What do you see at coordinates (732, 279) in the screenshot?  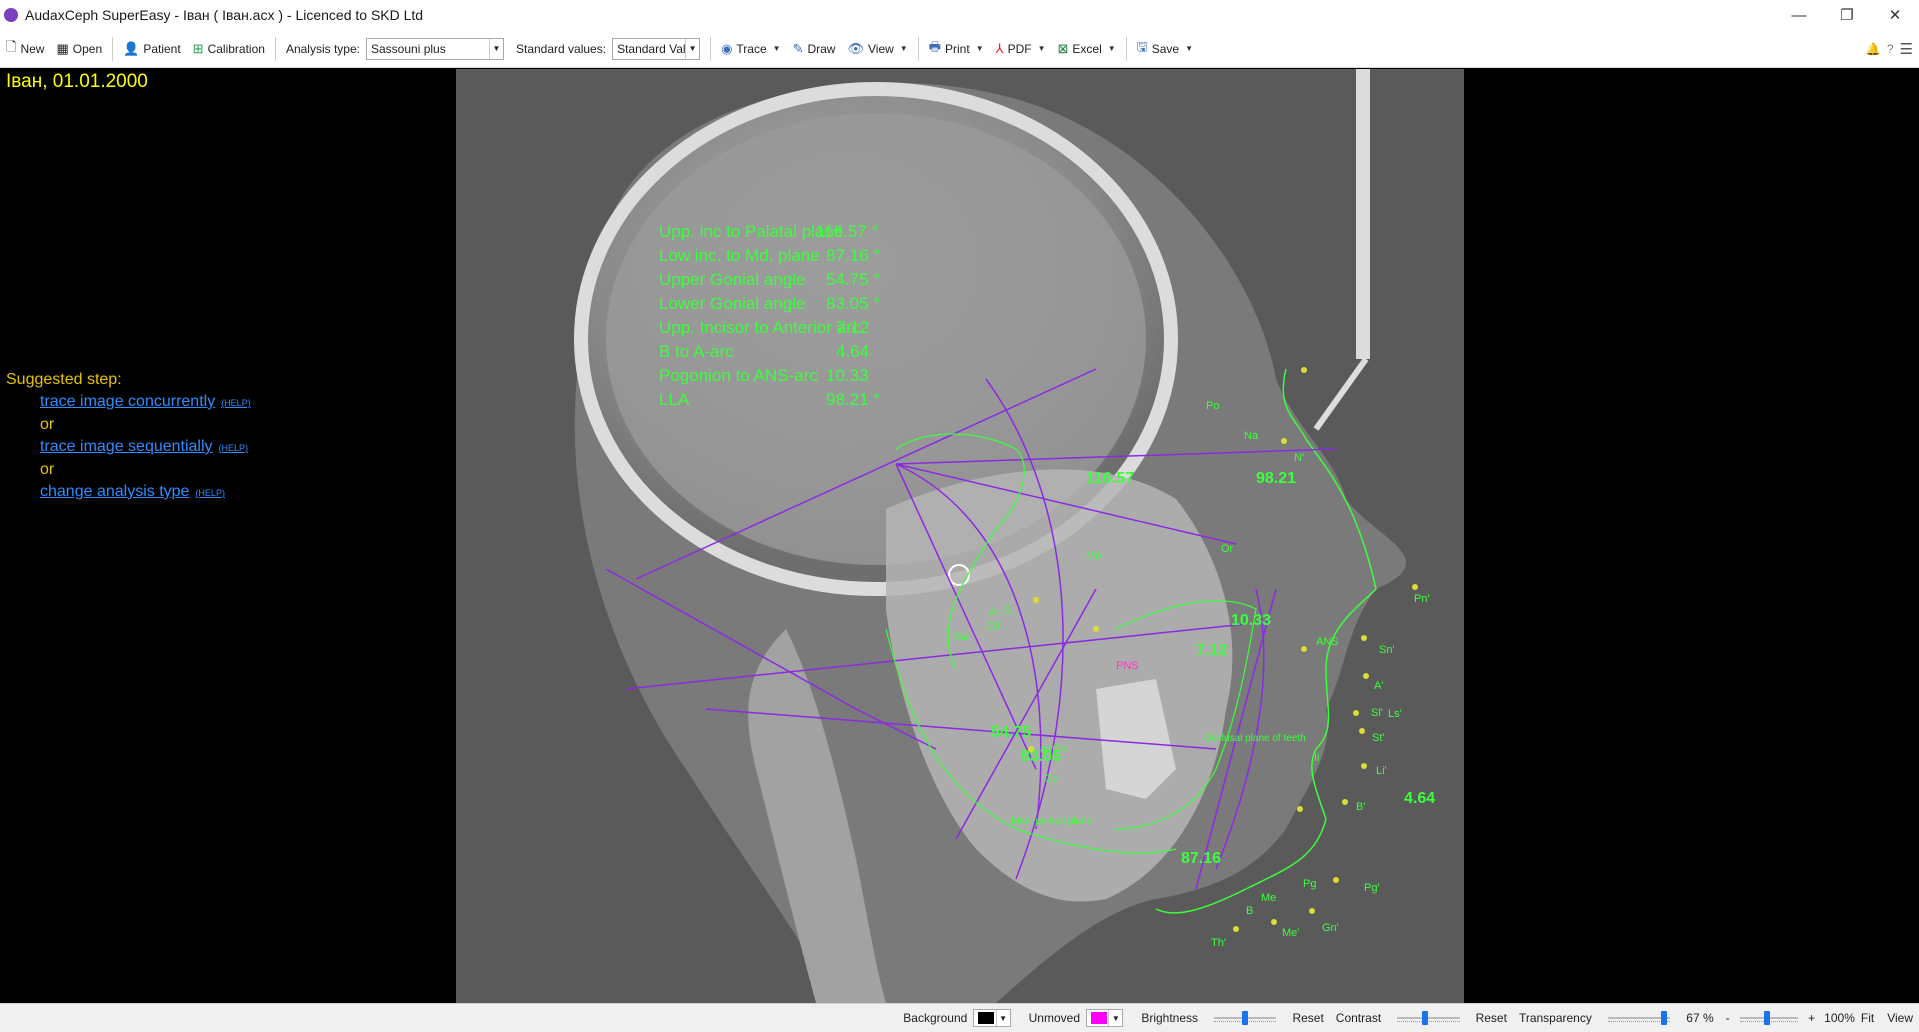 I see `measurement-name: Upper Gonial angle` at bounding box center [732, 279].